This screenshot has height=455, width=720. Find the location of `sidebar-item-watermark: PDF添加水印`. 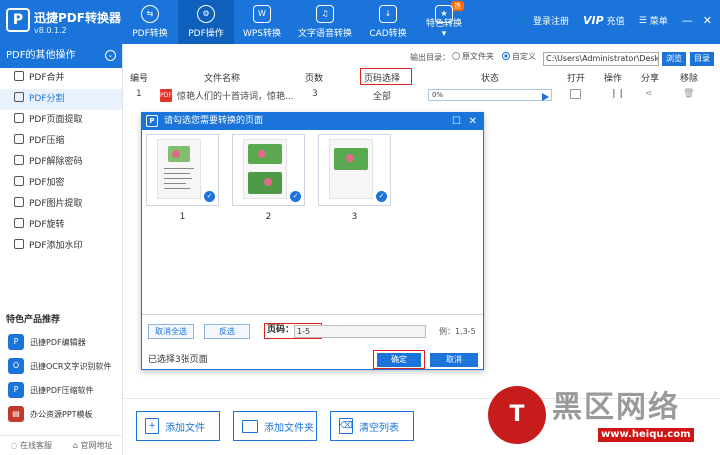

sidebar-item-watermark: PDF添加水印 is located at coordinates (61, 246).